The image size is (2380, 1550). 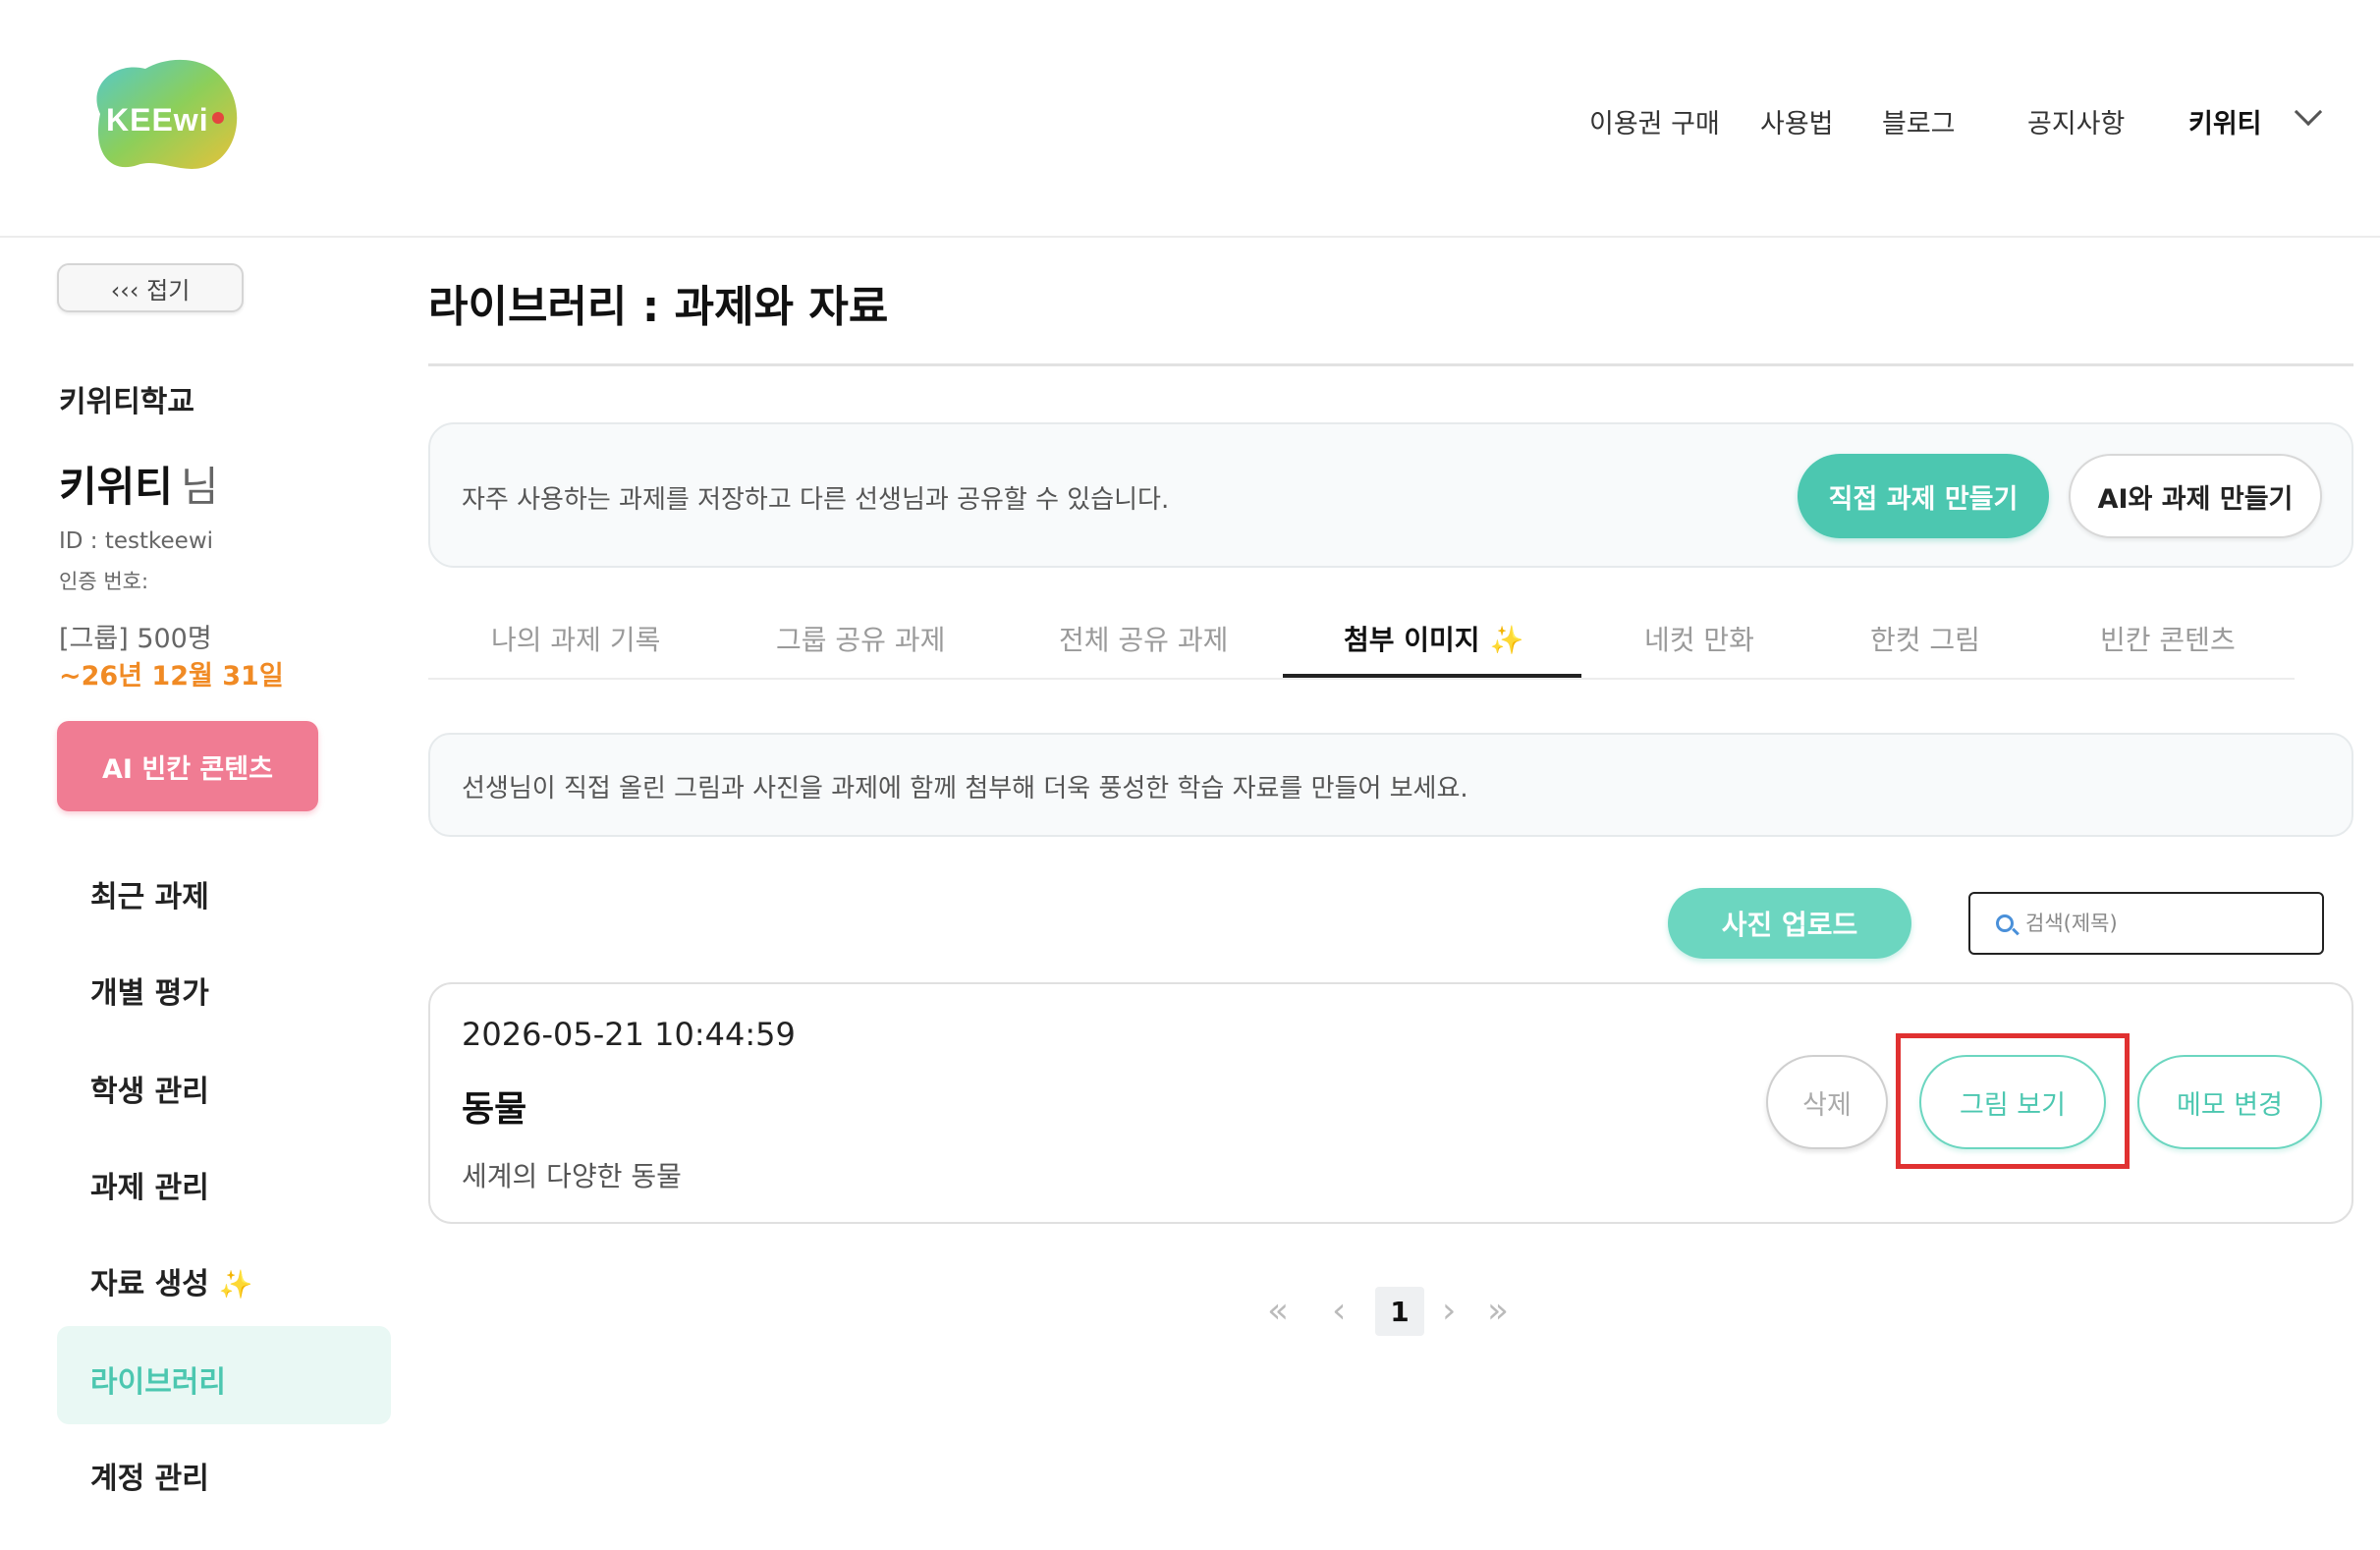 I want to click on nav-blog: 블로그, so click(x=1919, y=121).